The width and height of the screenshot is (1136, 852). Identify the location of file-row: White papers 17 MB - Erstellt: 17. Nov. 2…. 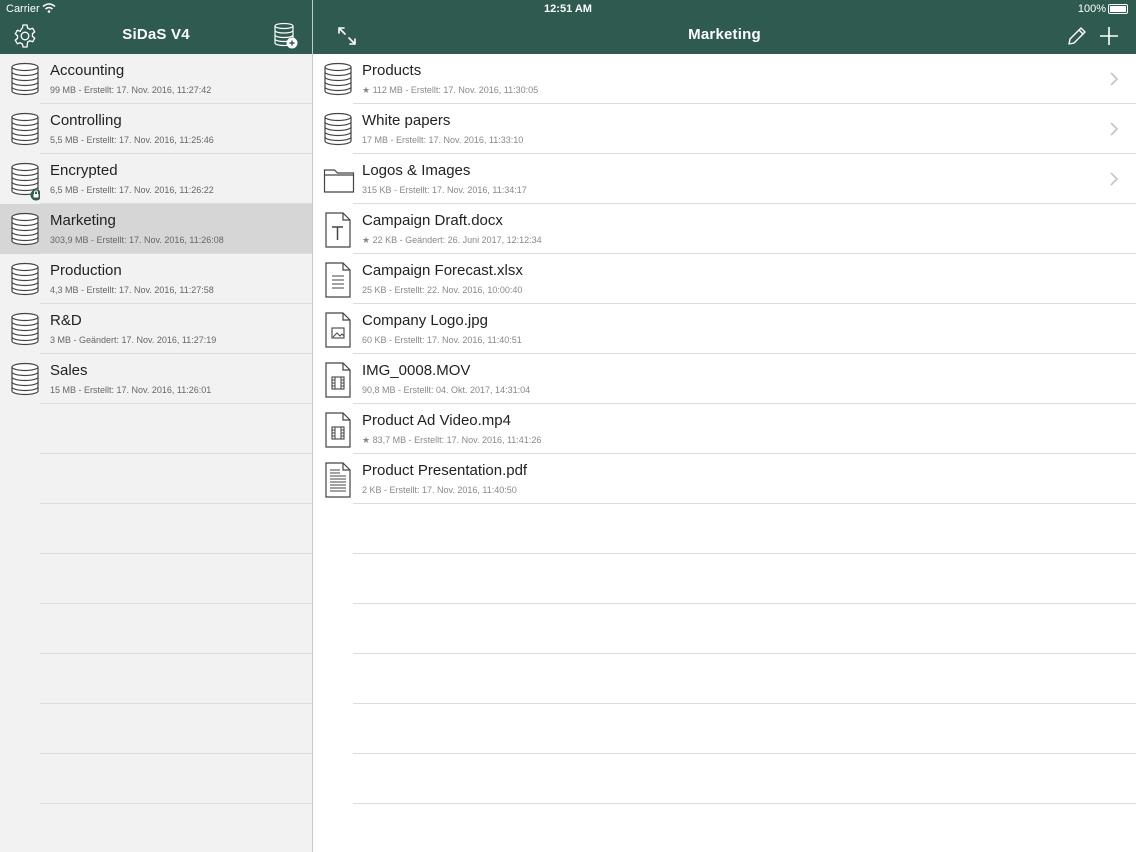
(724, 129).